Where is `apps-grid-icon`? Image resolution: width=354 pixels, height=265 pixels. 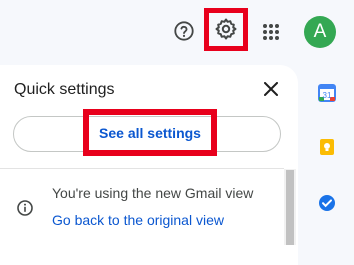
apps-grid-icon is located at coordinates (271, 32).